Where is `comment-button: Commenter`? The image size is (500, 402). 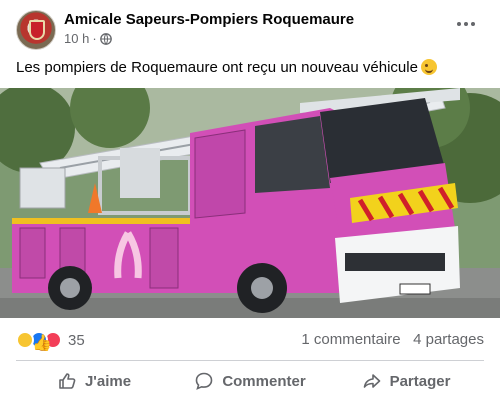 comment-button: Commenter is located at coordinates (250, 381).